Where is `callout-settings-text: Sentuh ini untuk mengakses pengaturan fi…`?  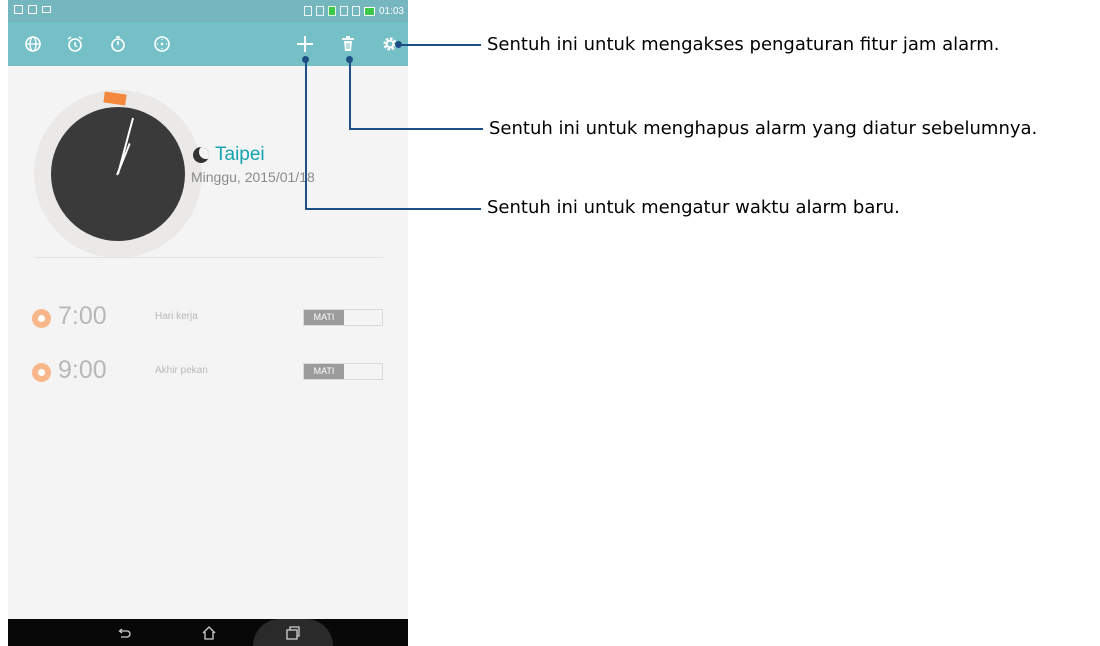
callout-settings-text: Sentuh ini untuk mengakses pengaturan fi… is located at coordinates (743, 44).